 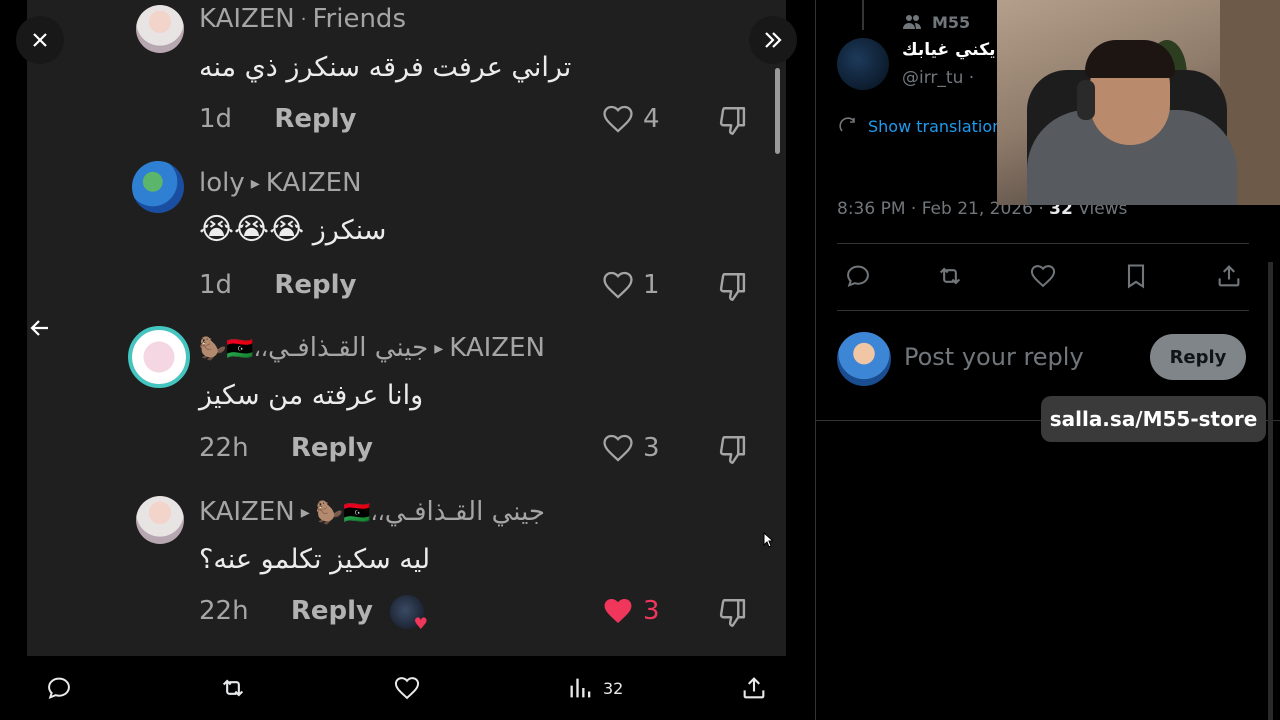 I want to click on bookmark-icon, so click(x=1136, y=276).